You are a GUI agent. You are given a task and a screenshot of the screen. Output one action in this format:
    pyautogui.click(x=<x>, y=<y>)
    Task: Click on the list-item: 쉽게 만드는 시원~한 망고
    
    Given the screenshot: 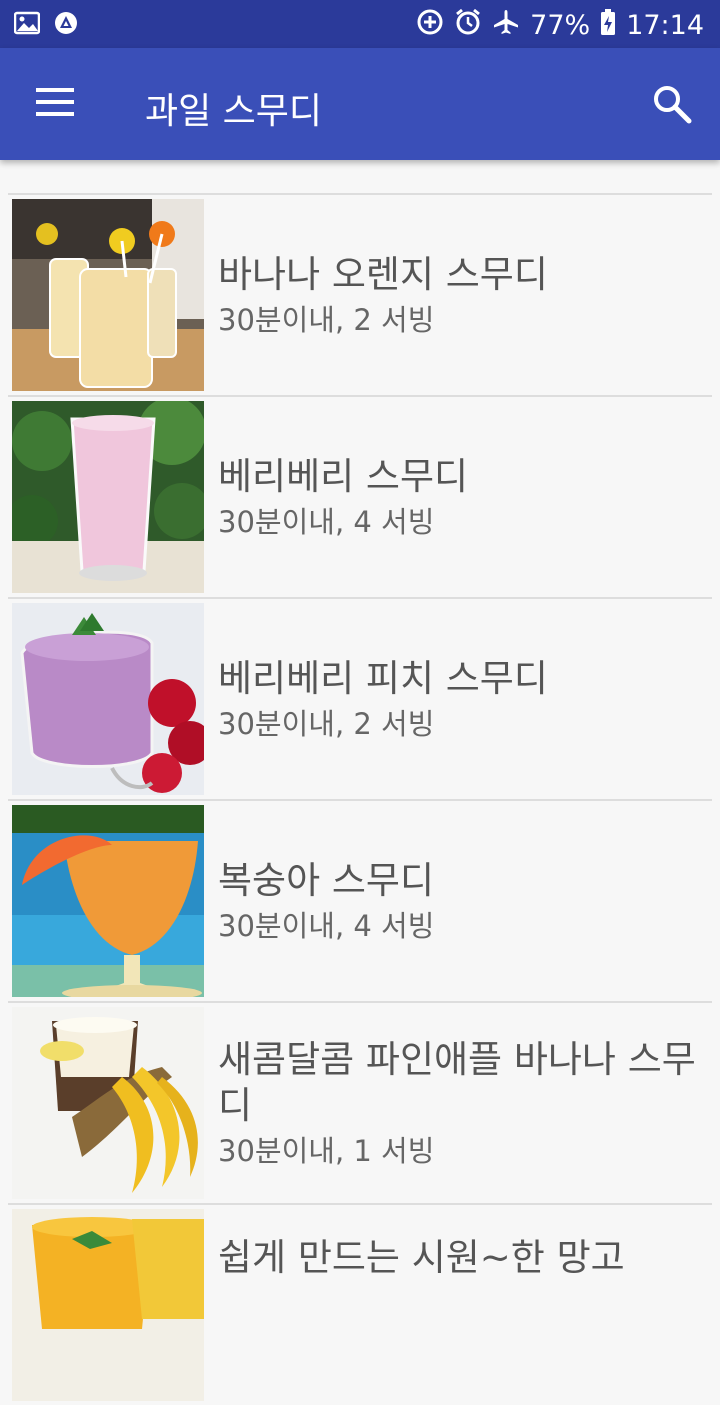 What is the action you would take?
    pyautogui.click(x=360, y=1304)
    